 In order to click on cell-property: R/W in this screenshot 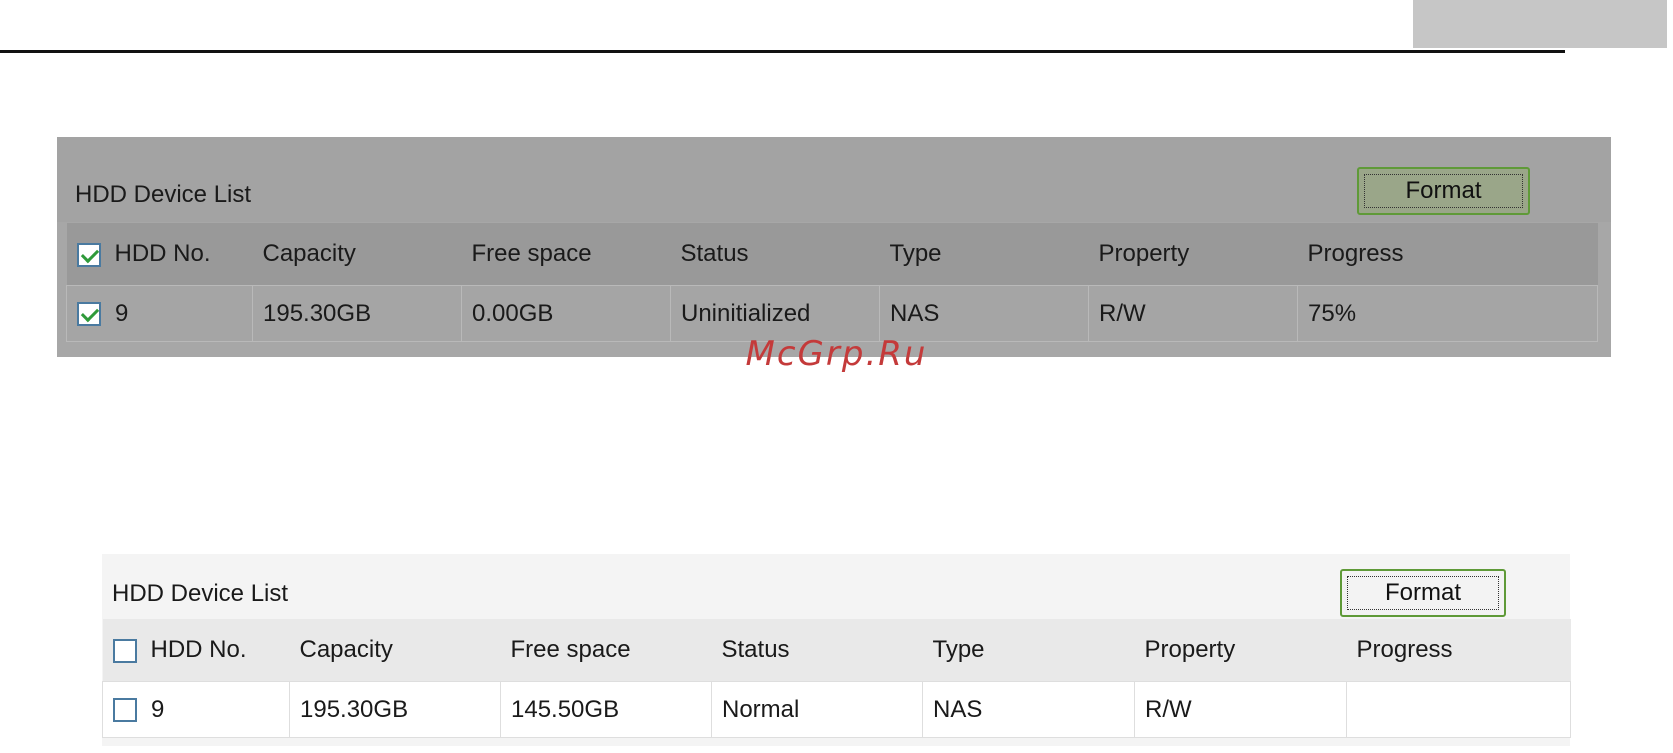, I will do `click(1240, 709)`.